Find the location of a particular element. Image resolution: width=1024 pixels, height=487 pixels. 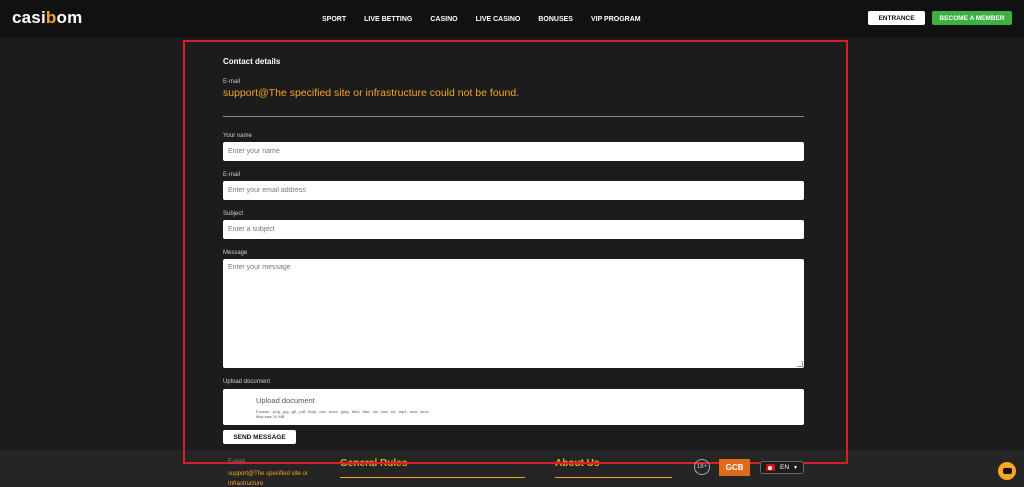

name-input is located at coordinates (513, 151).